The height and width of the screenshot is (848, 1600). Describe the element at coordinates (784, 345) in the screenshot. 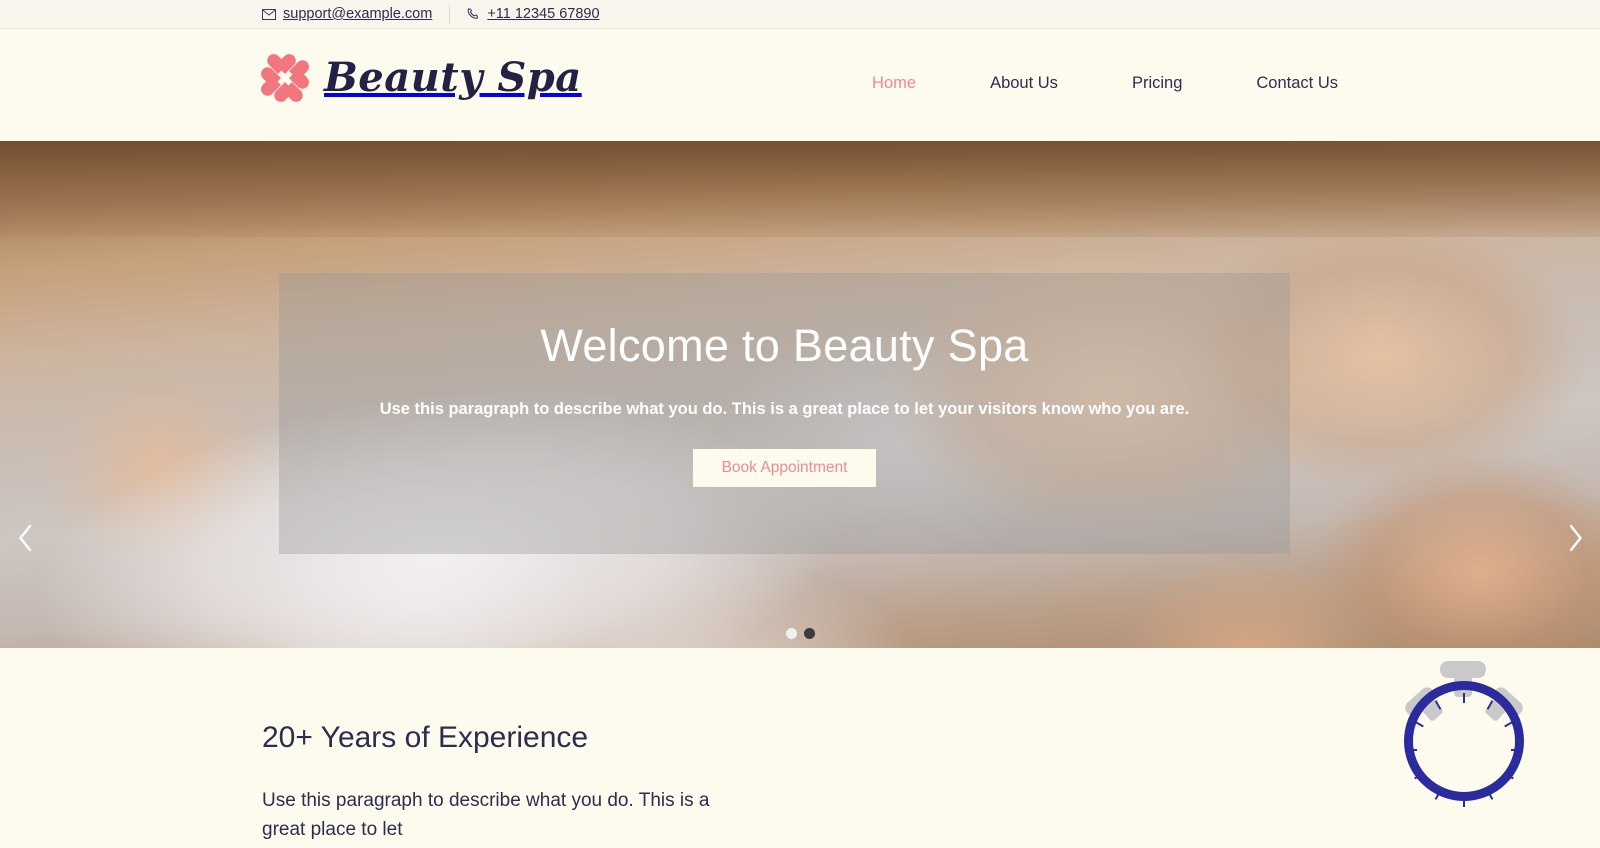

I see `hero-title: Welcome to Beauty Spa` at that location.